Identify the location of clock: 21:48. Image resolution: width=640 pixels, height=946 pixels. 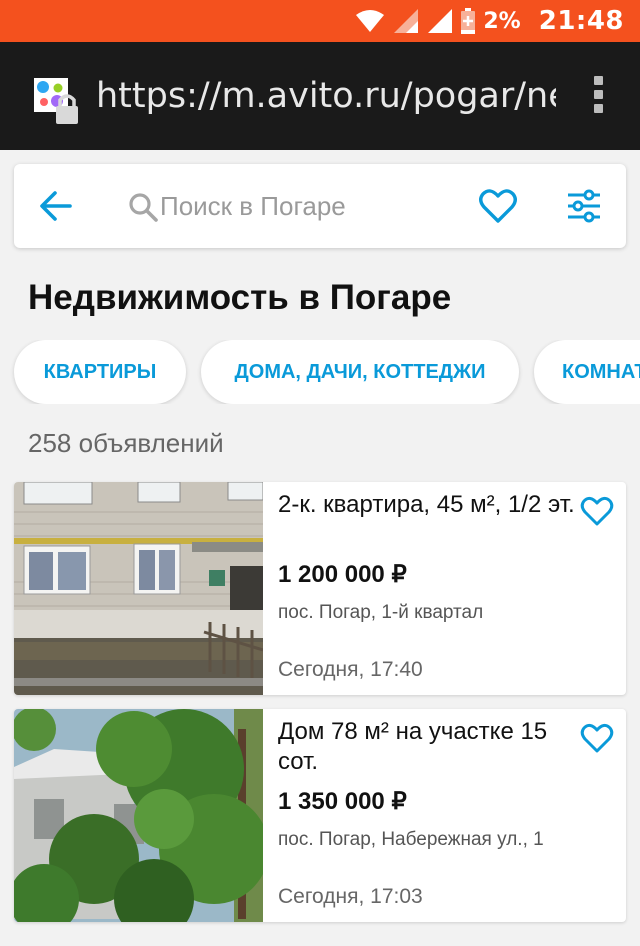
(581, 21).